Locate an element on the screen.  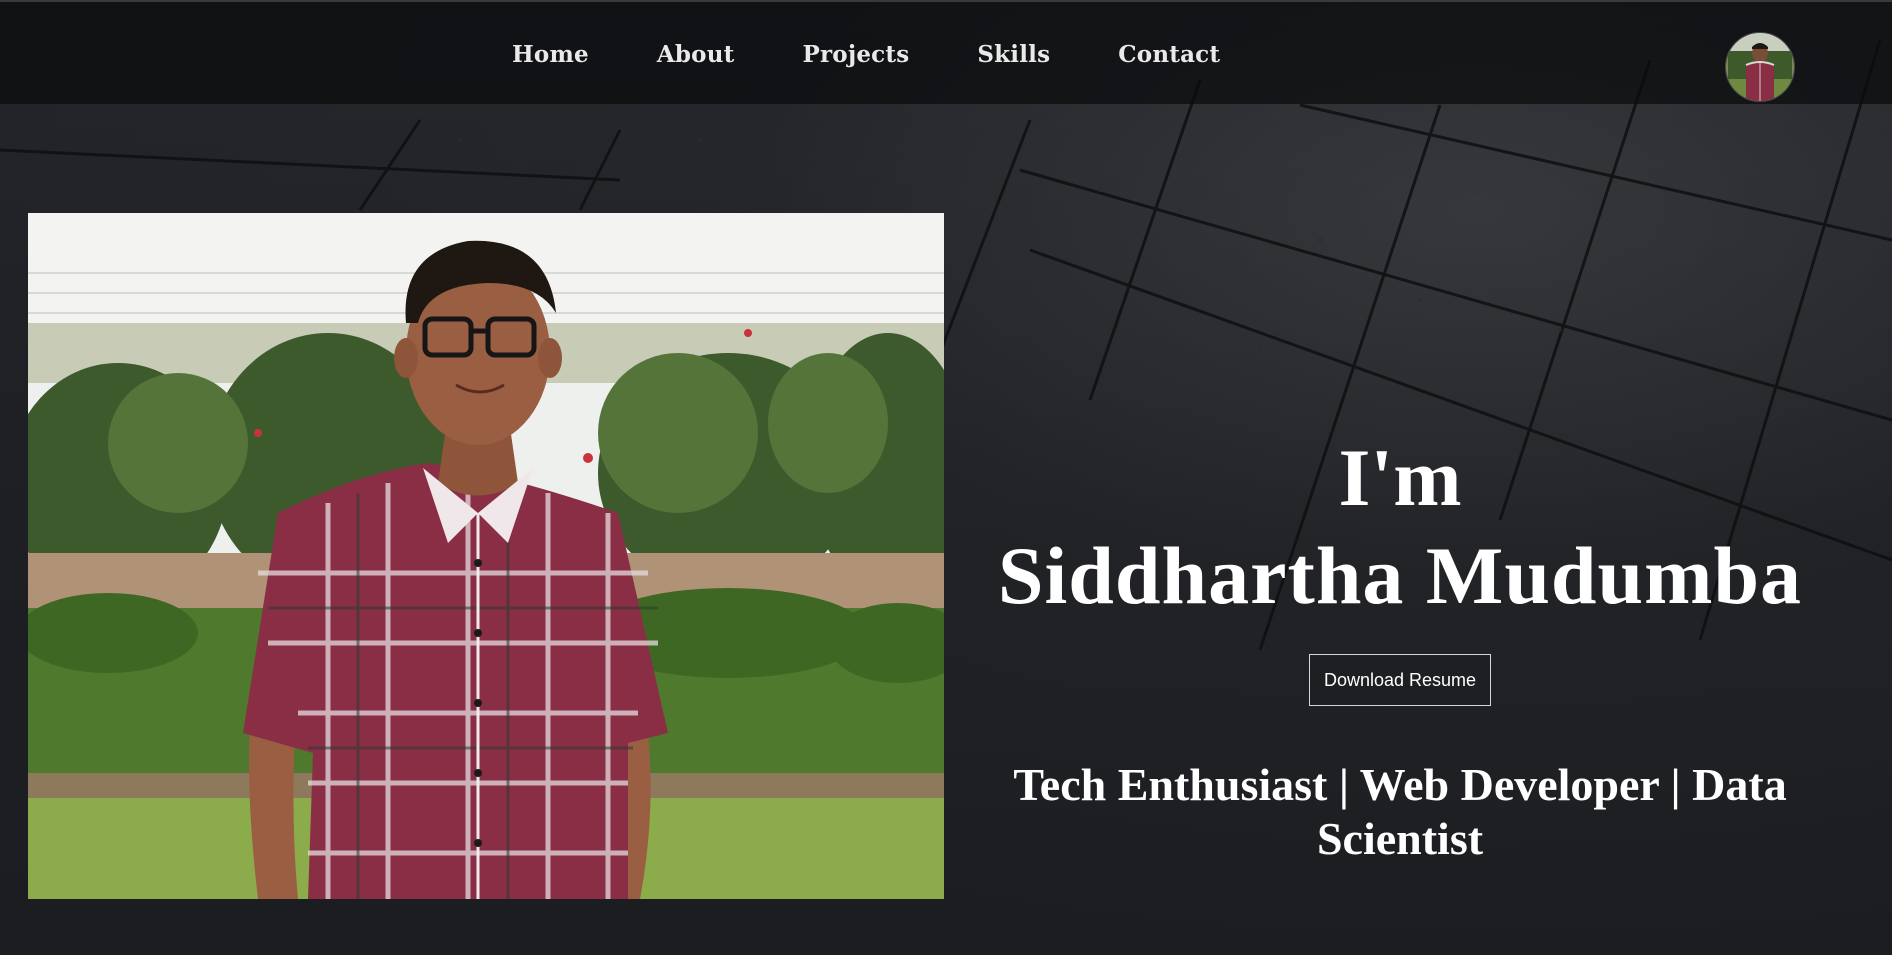
avatar is located at coordinates (1760, 67).